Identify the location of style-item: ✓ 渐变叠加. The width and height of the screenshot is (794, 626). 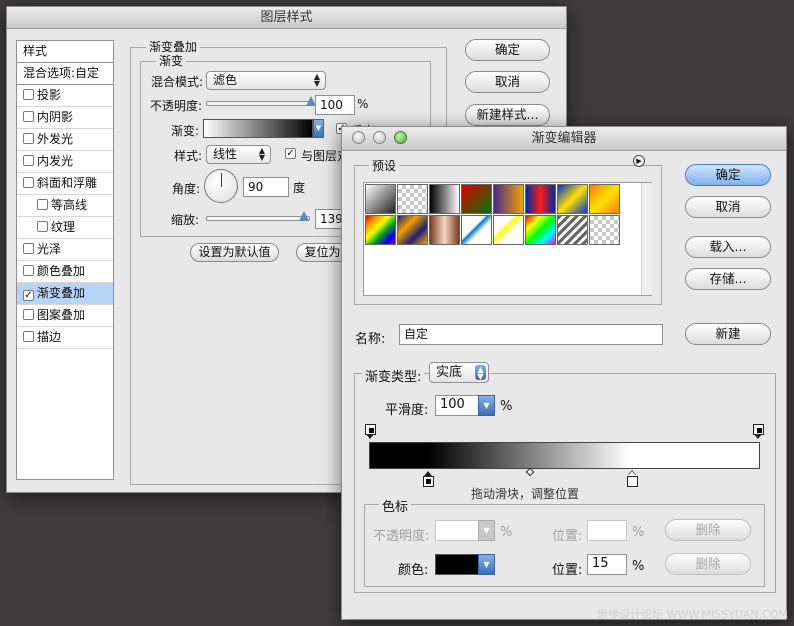
(65, 294).